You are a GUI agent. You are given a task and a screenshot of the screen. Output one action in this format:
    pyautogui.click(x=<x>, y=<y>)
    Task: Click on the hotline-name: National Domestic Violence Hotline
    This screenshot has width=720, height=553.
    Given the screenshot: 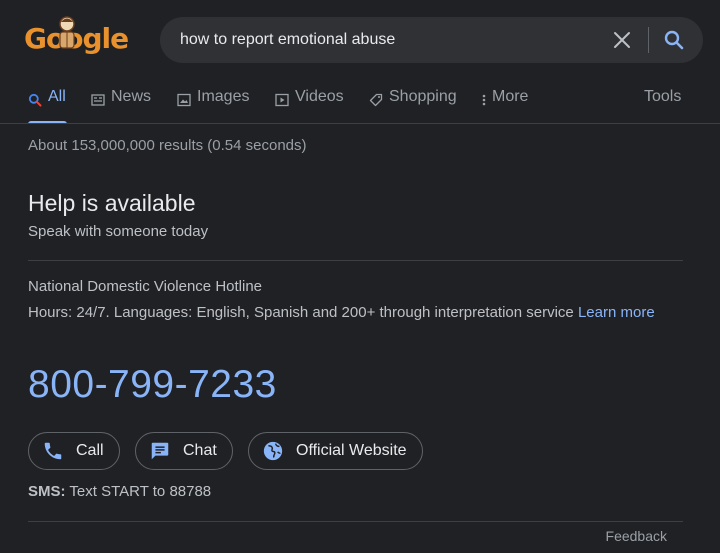 What is the action you would take?
    pyautogui.click(x=145, y=286)
    